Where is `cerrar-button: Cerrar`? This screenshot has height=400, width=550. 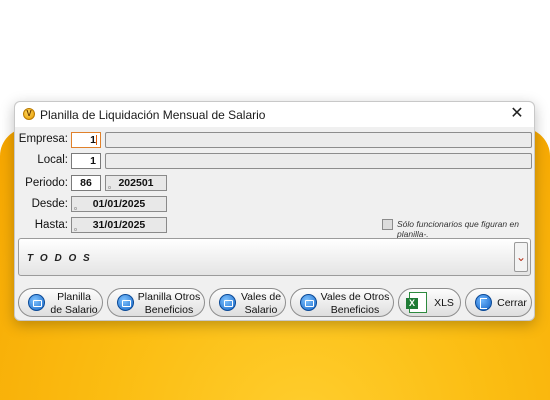 cerrar-button: Cerrar is located at coordinates (498, 302).